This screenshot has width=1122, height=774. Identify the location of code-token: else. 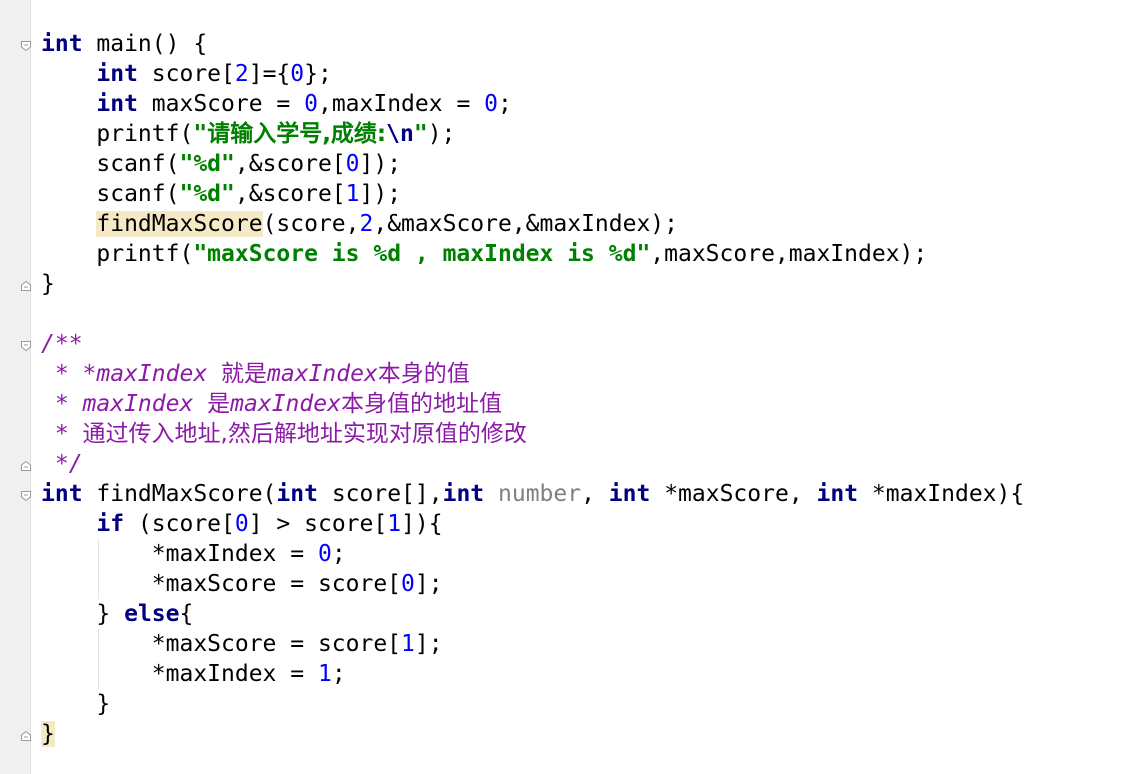
(152, 614).